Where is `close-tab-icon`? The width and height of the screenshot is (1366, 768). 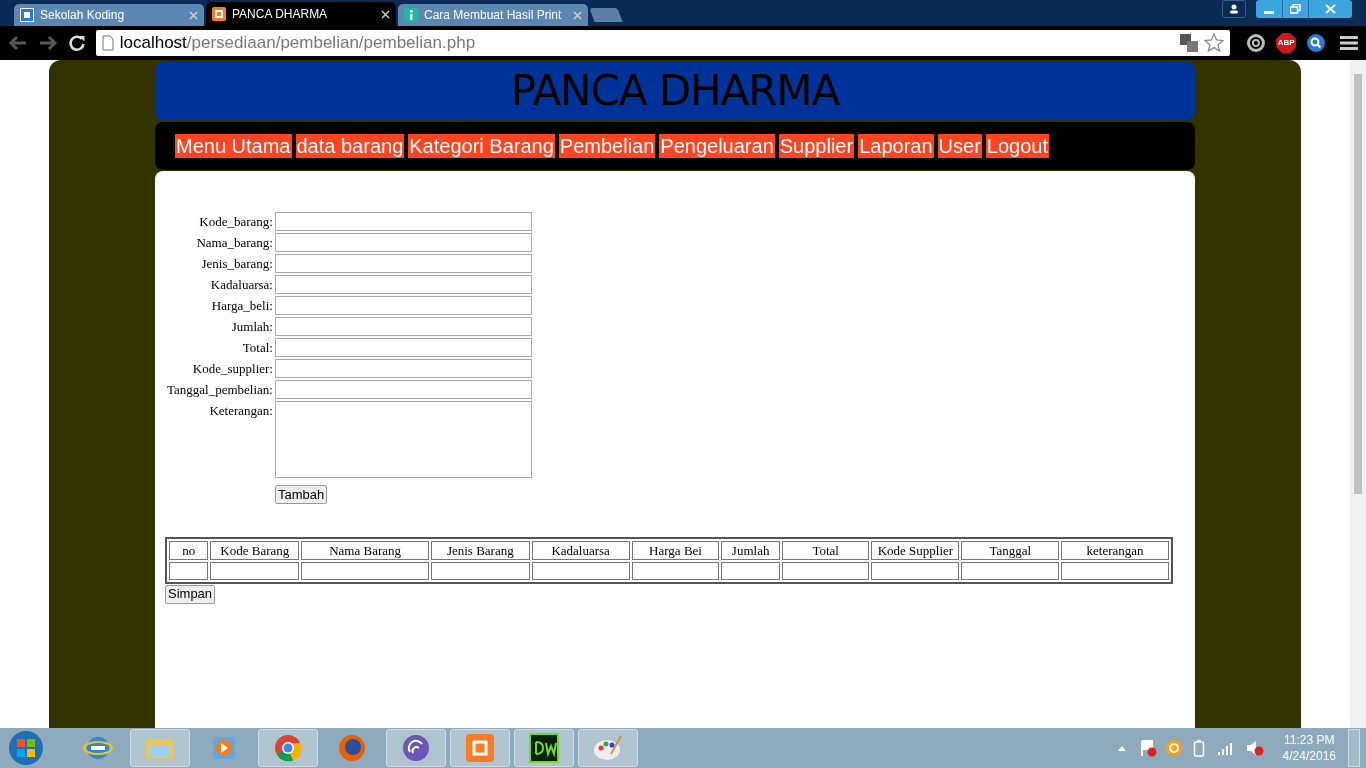
close-tab-icon is located at coordinates (385, 14).